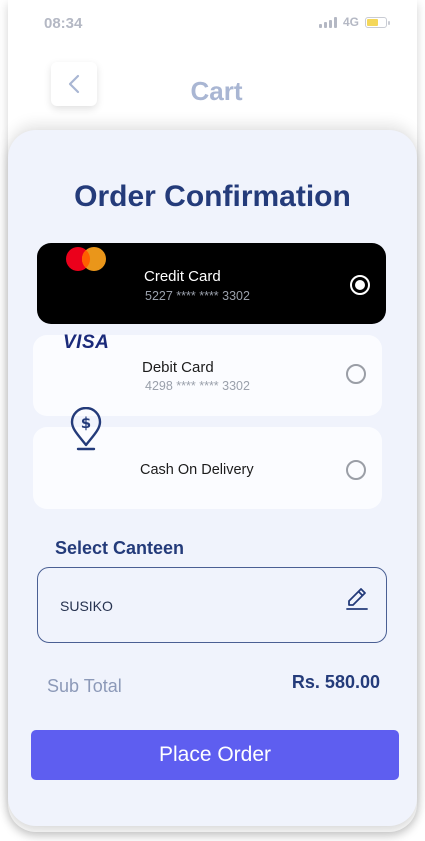  I want to click on status-indicators: 4G, so click(354, 22).